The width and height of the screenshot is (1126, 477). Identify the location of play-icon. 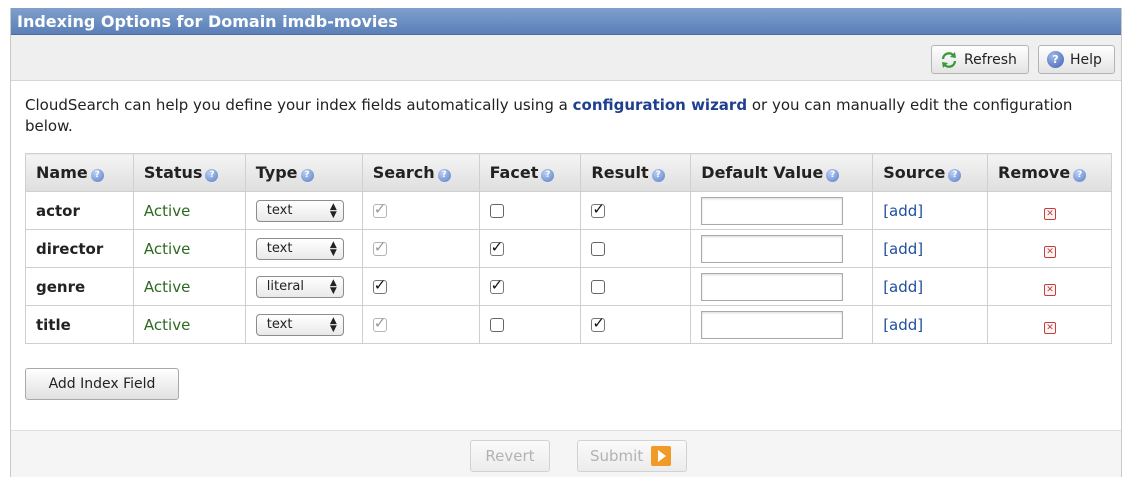
(661, 456).